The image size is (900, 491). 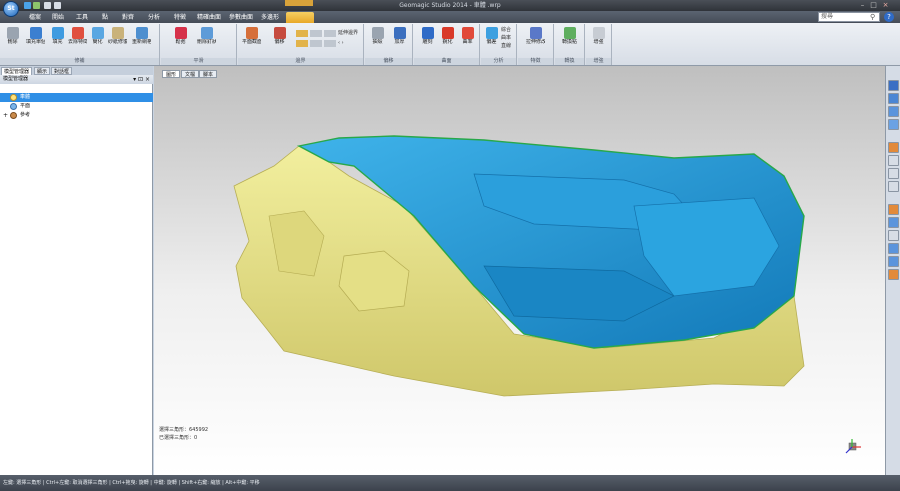 I want to click on group-analysis: 偏差 綜合 曲率 直線 分析, so click(x=499, y=44).